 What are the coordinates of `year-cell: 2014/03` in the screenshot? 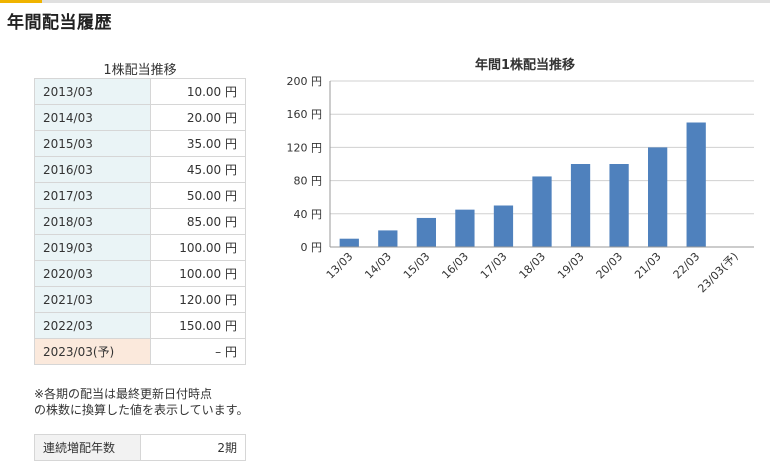 It's located at (92, 117).